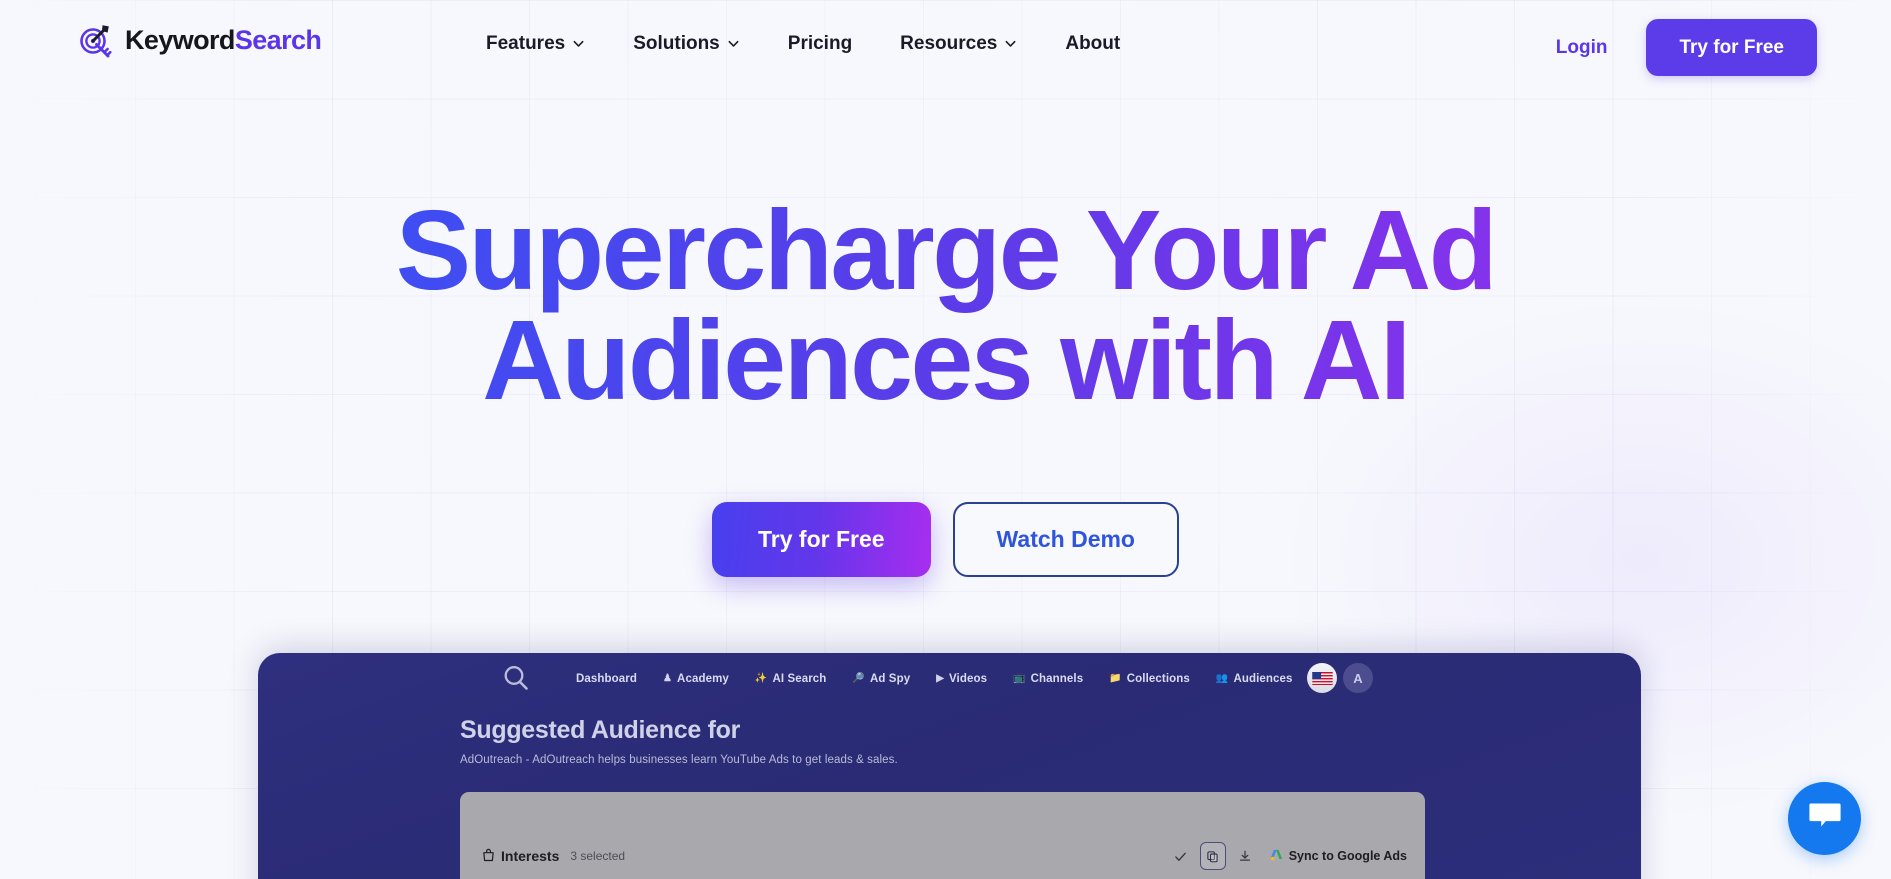  What do you see at coordinates (1582, 47) in the screenshot?
I see `login-link: Login` at bounding box center [1582, 47].